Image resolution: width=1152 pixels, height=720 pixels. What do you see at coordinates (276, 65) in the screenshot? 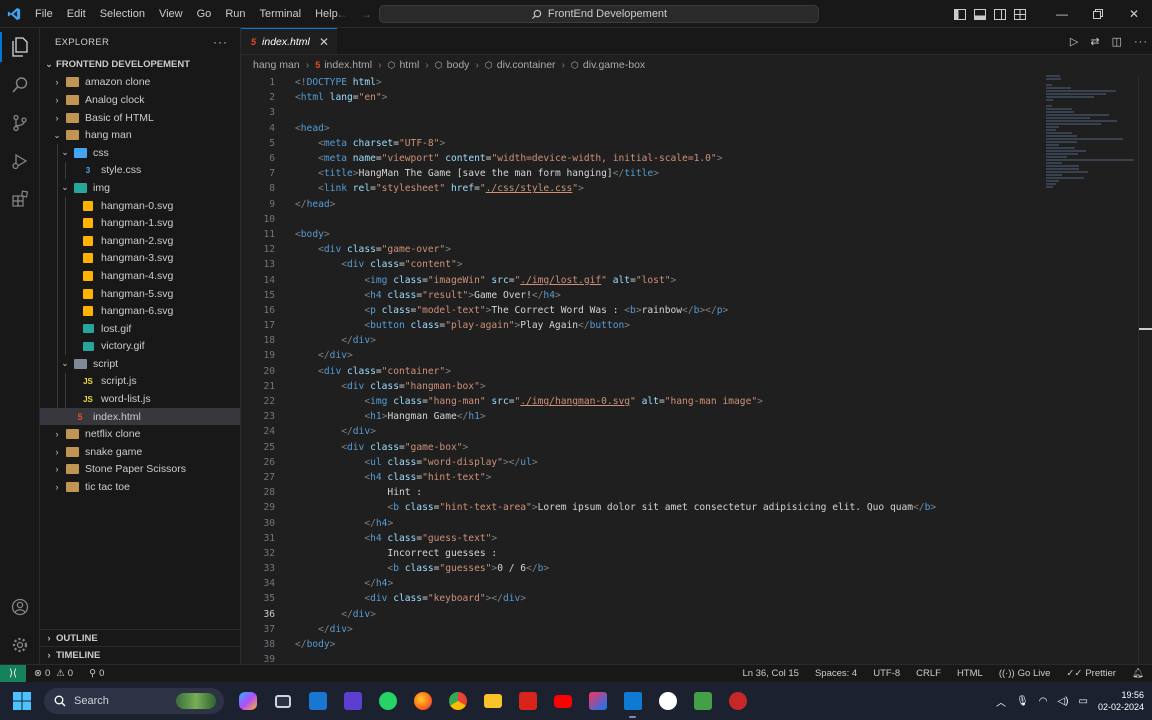
I see `breadcrumb-item: hang man` at bounding box center [276, 65].